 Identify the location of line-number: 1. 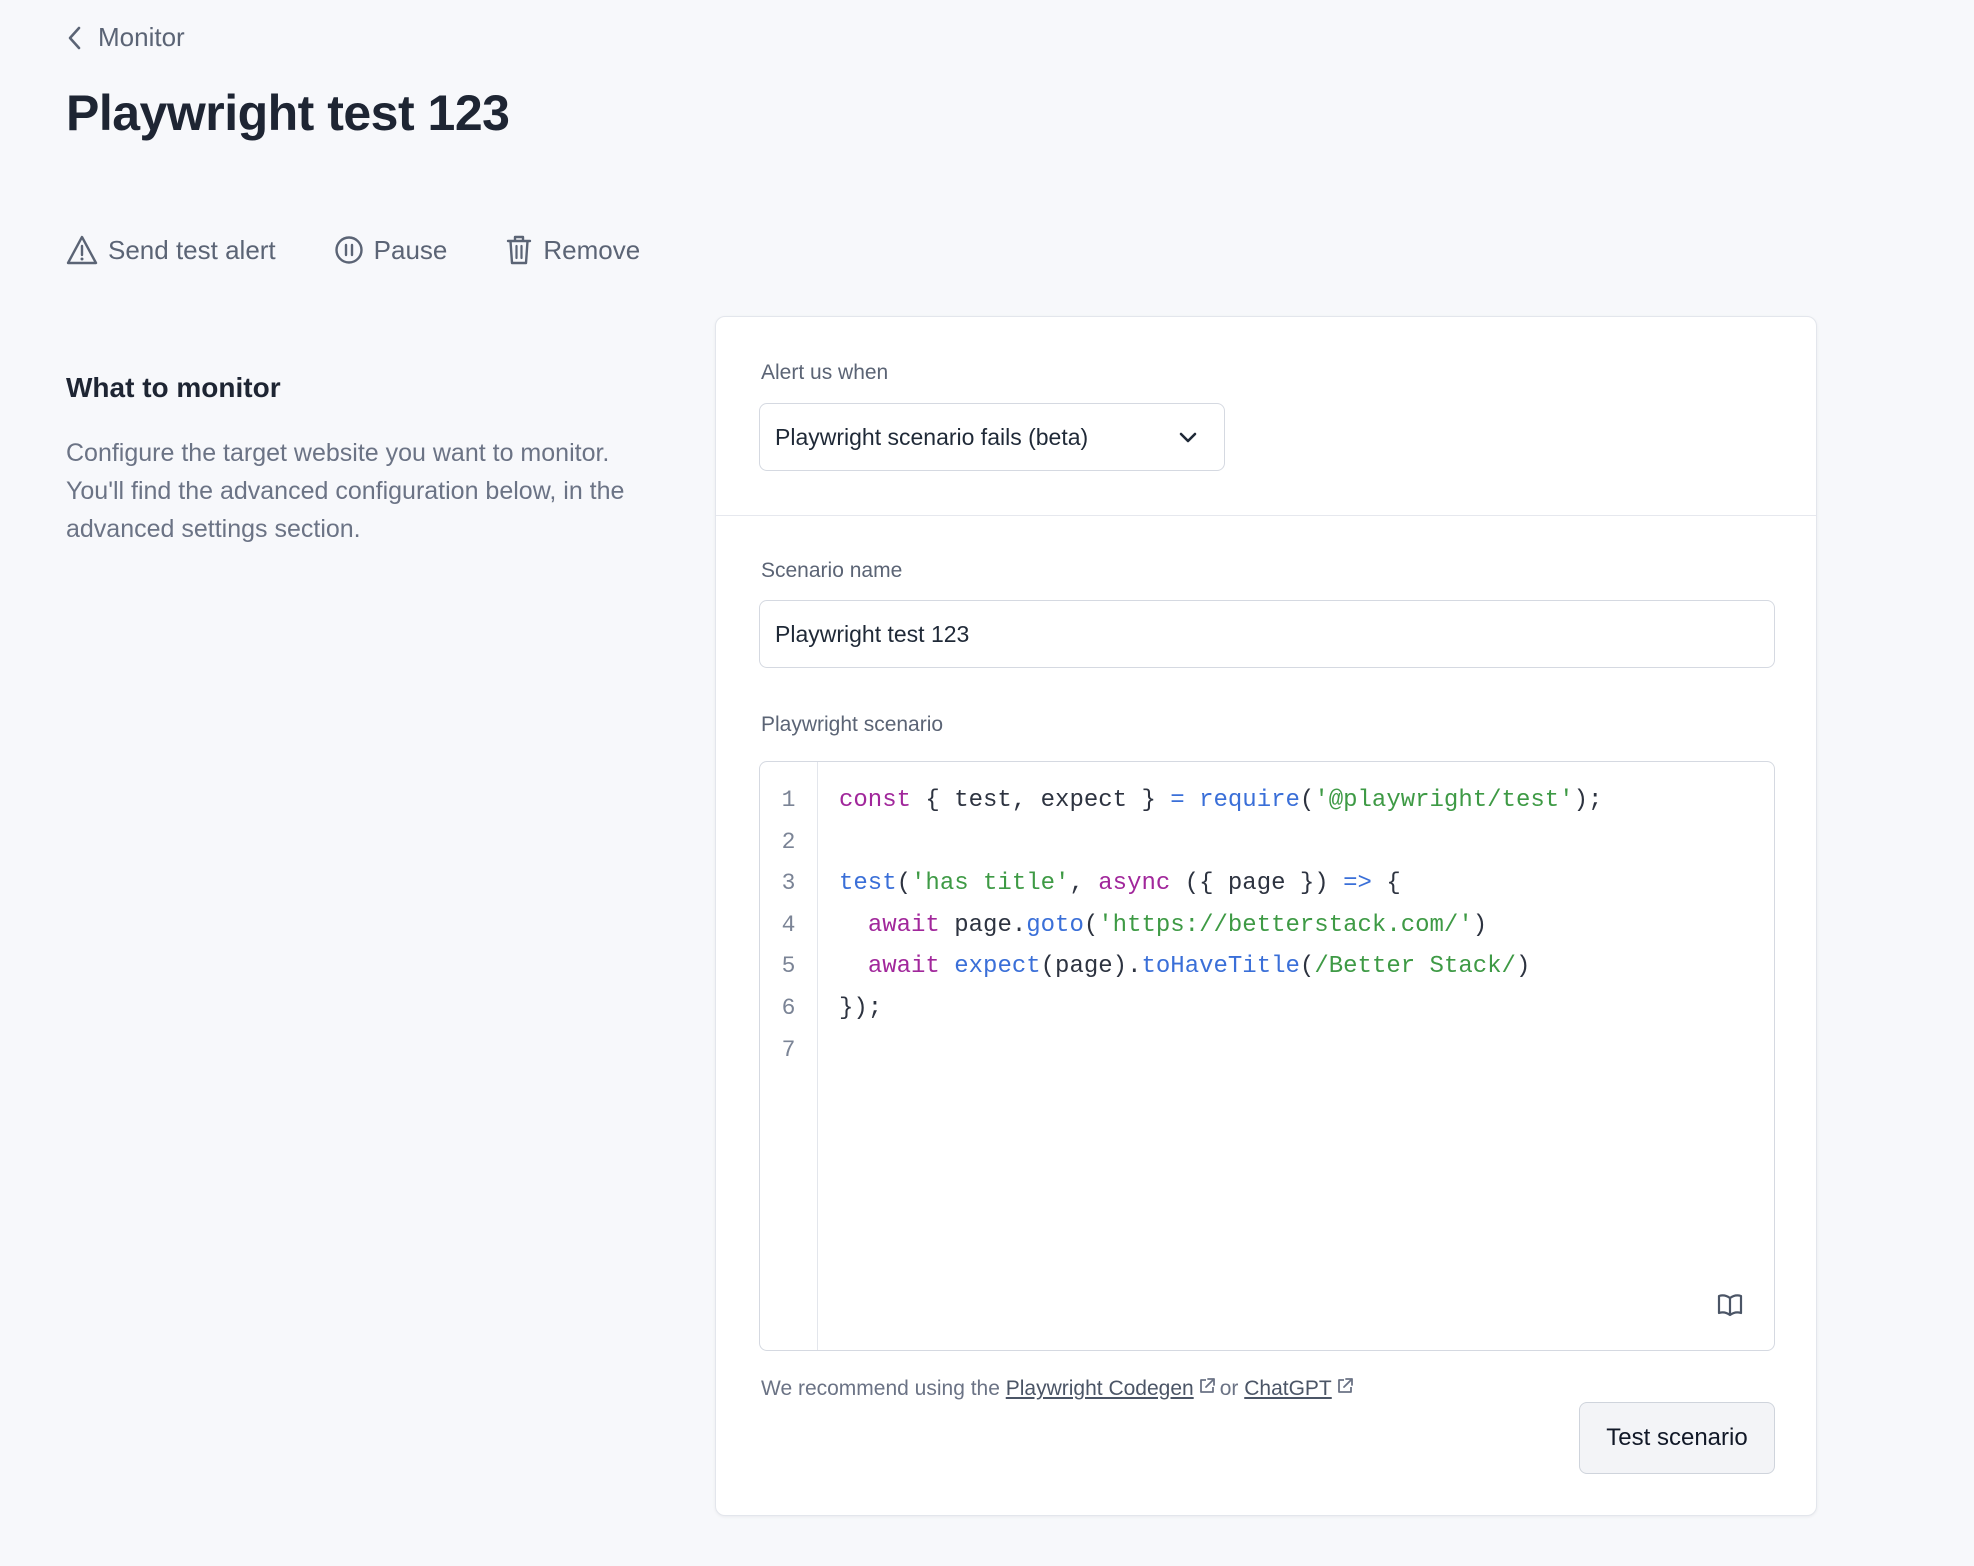
(788, 800).